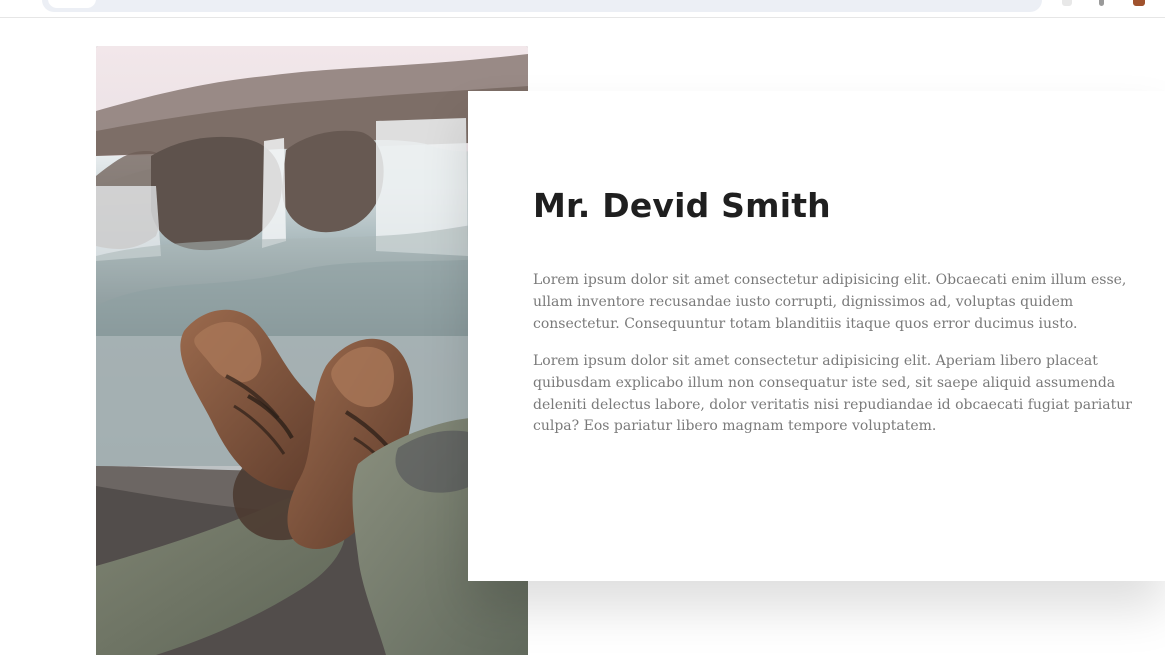 This screenshot has height=655, width=1165. I want to click on download-icon, so click(1101, 3).